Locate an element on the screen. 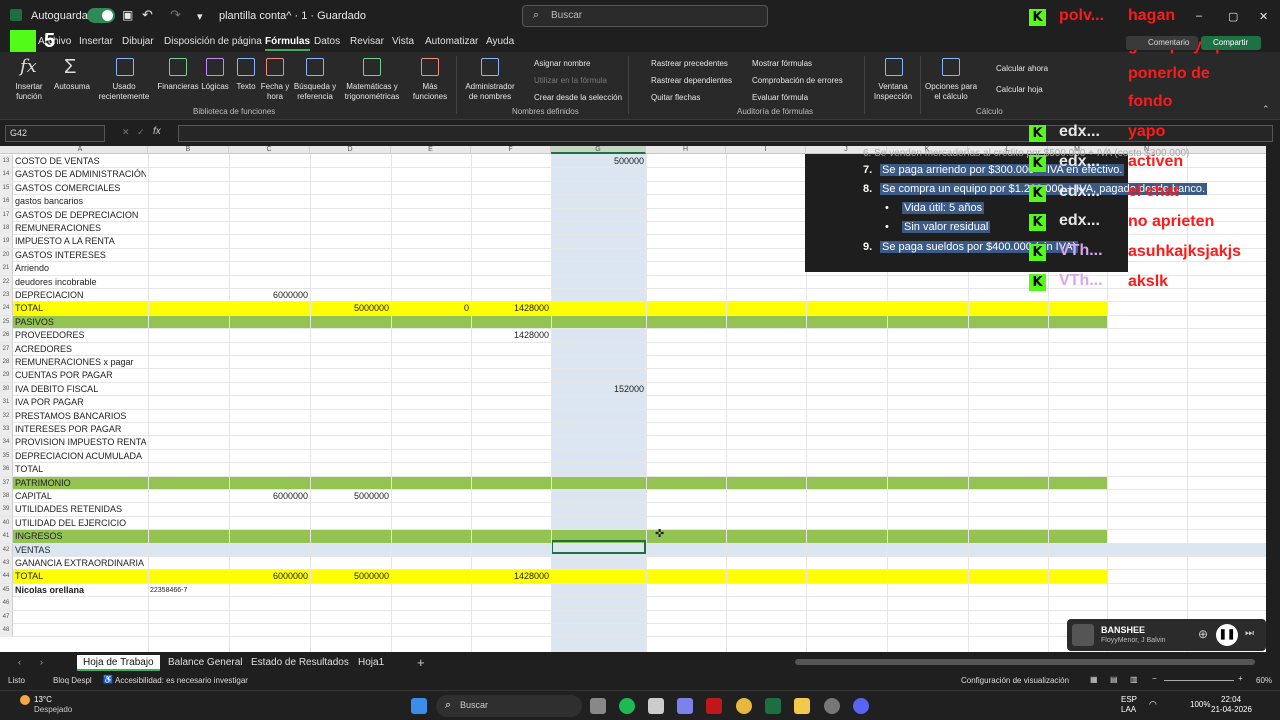 This screenshot has height=720, width=1280. calc-options-button: Opciones para el cálculo is located at coordinates (951, 92).